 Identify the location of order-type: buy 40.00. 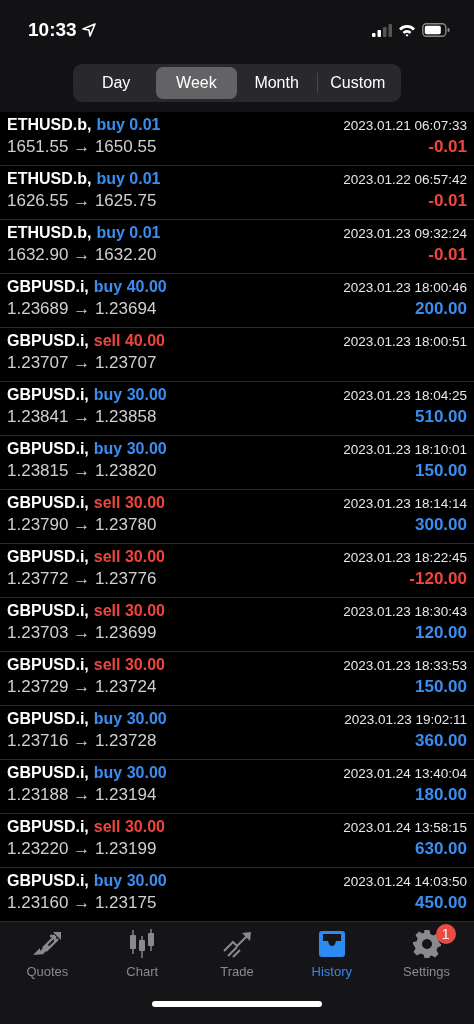
(130, 287).